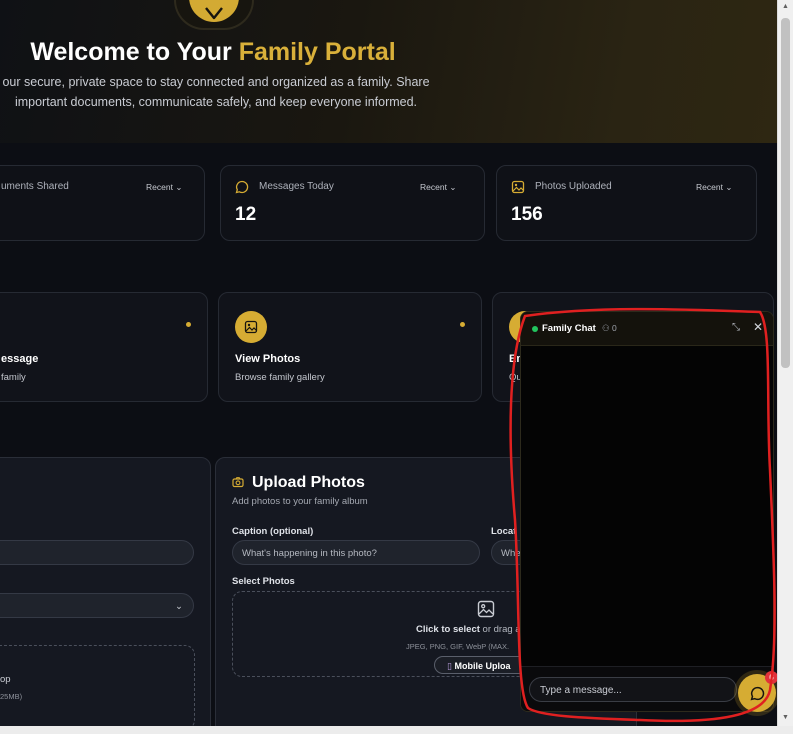 This screenshot has height=734, width=793. I want to click on stat-label: Messages Today, so click(296, 186).